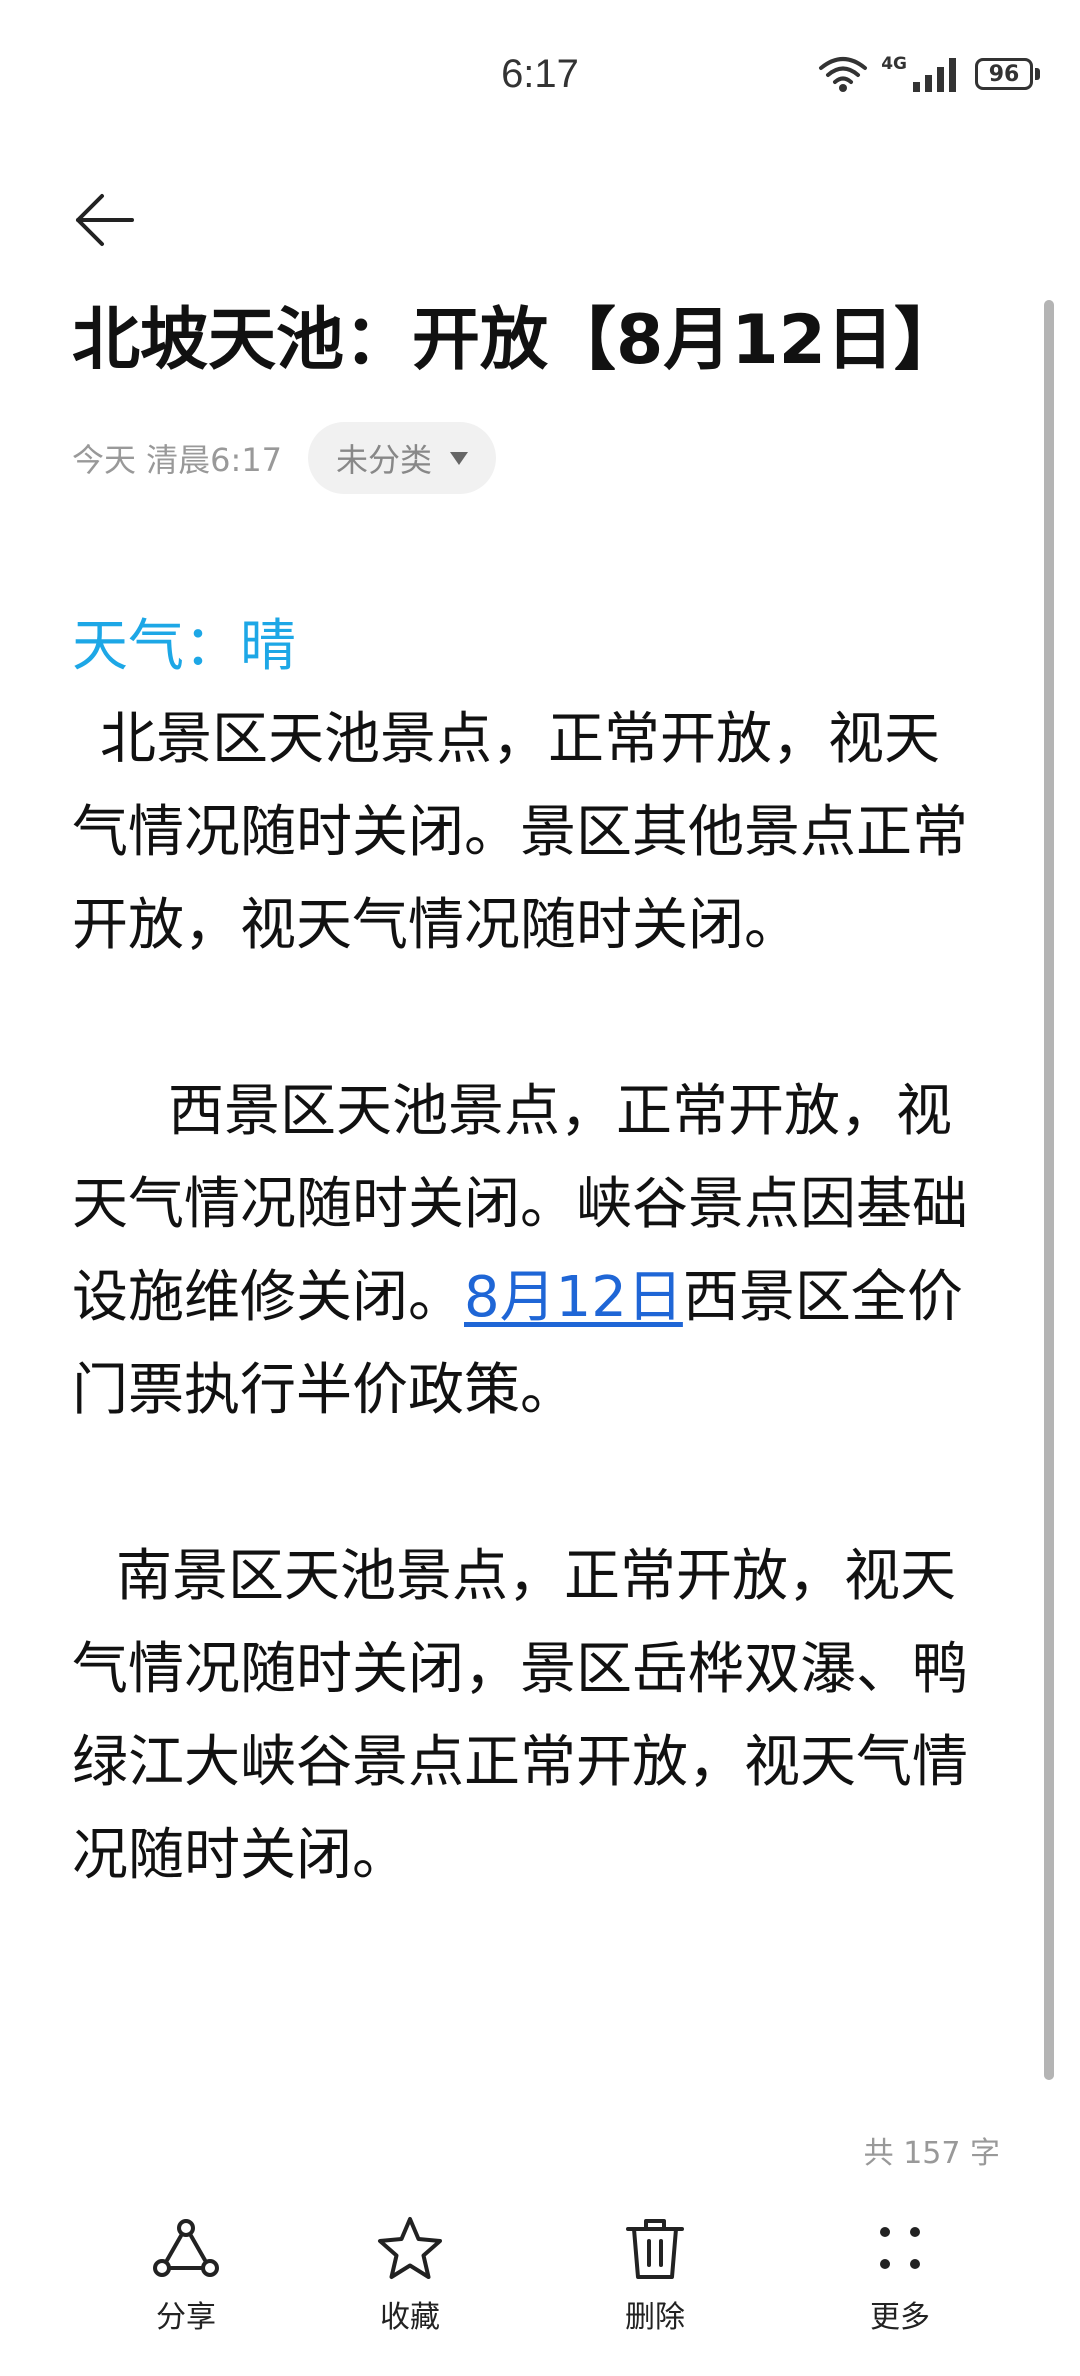 The height and width of the screenshot is (2376, 1080). What do you see at coordinates (900, 2275) in the screenshot?
I see `more-button: 更多` at bounding box center [900, 2275].